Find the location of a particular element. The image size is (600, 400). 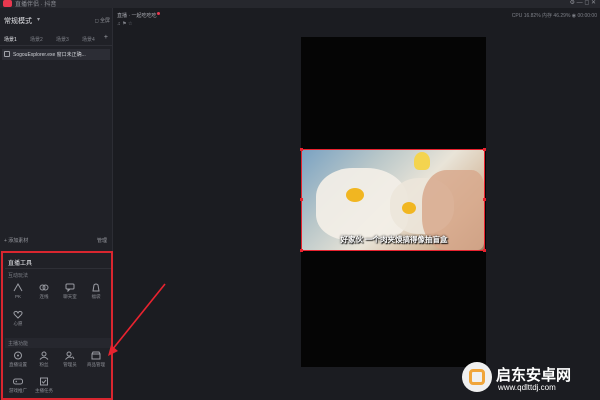

edit-dot-icon is located at coordinates (159, 13).